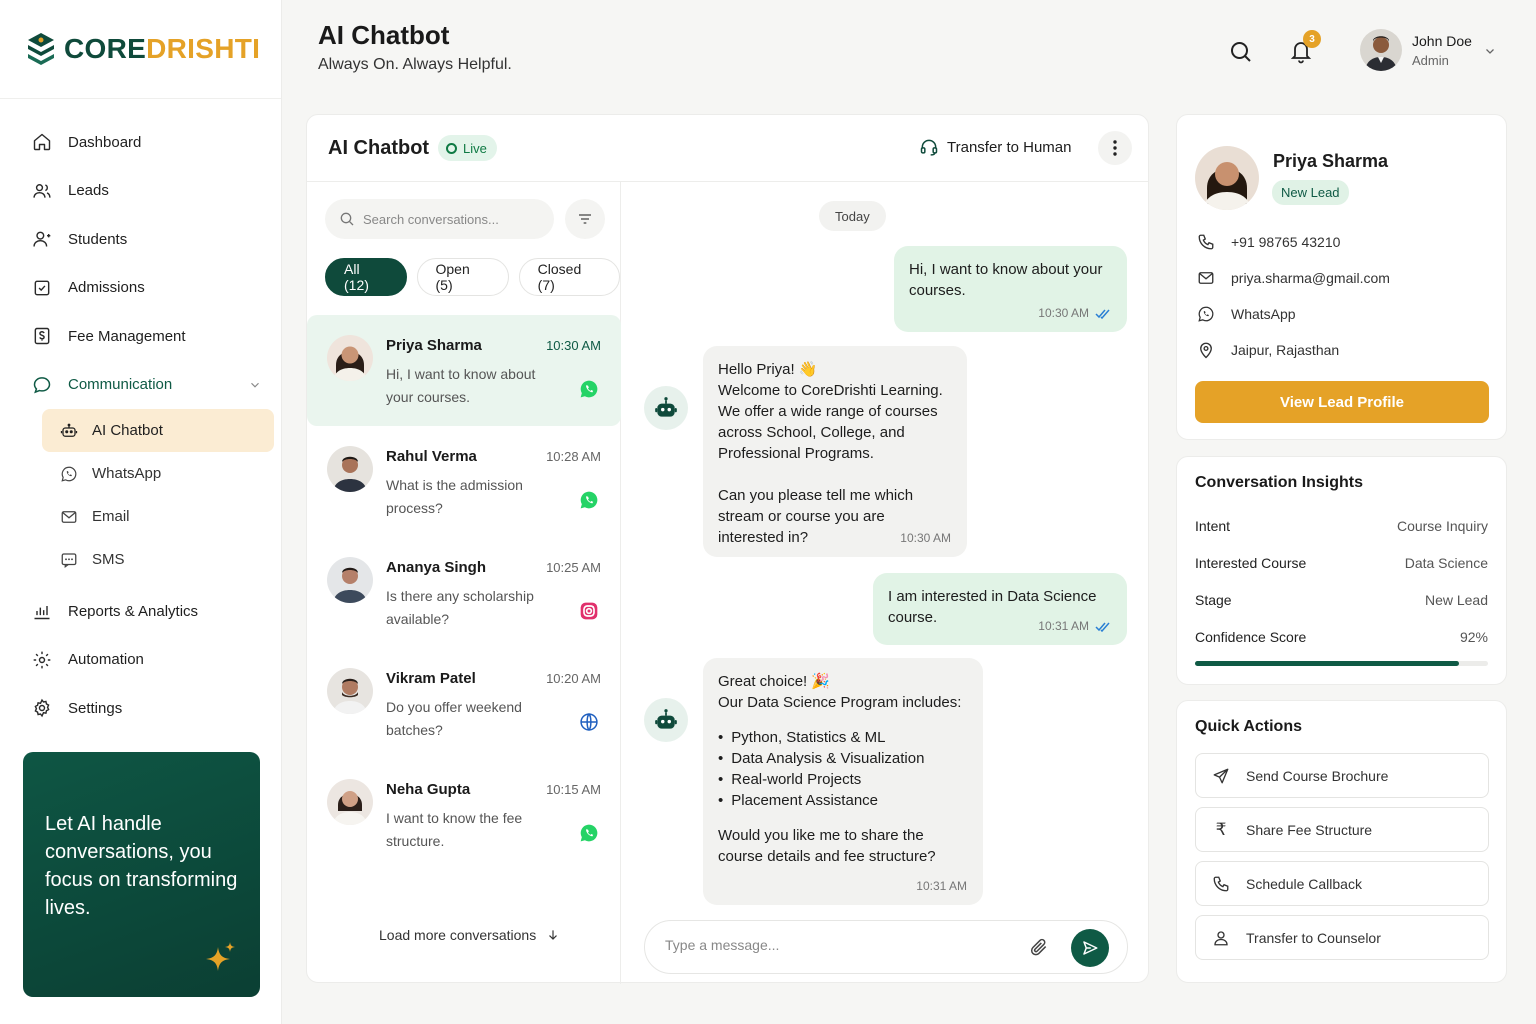  I want to click on bot-avatar, so click(666, 408).